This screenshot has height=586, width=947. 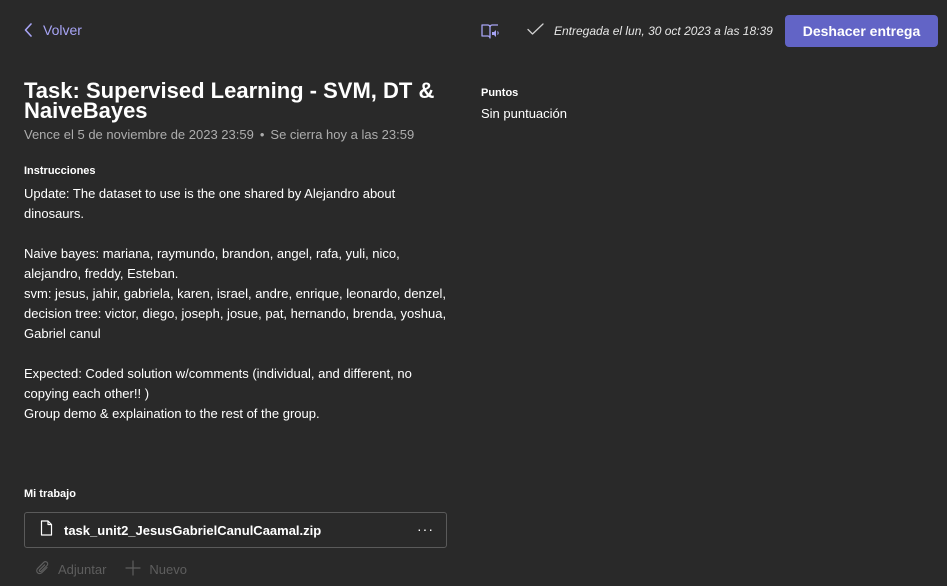 What do you see at coordinates (490, 31) in the screenshot?
I see `immersive-reader-icon` at bounding box center [490, 31].